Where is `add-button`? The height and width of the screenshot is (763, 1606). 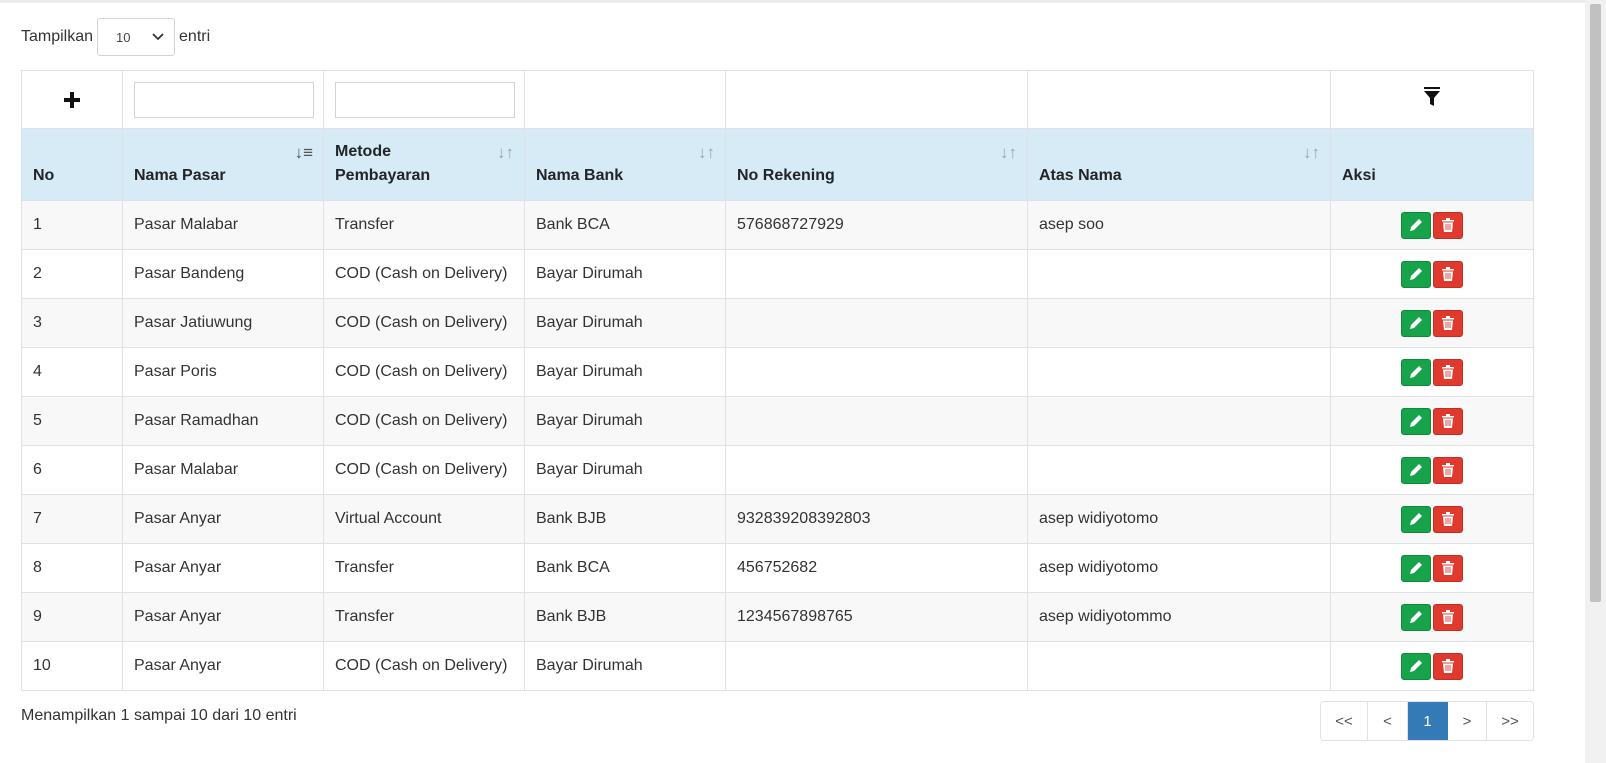
add-button is located at coordinates (72, 99).